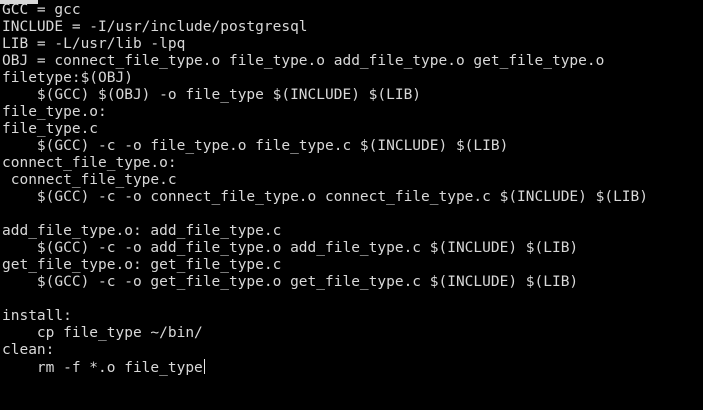 The height and width of the screenshot is (410, 703). I want to click on code-line: filetype:$(OBJ), so click(67, 78).